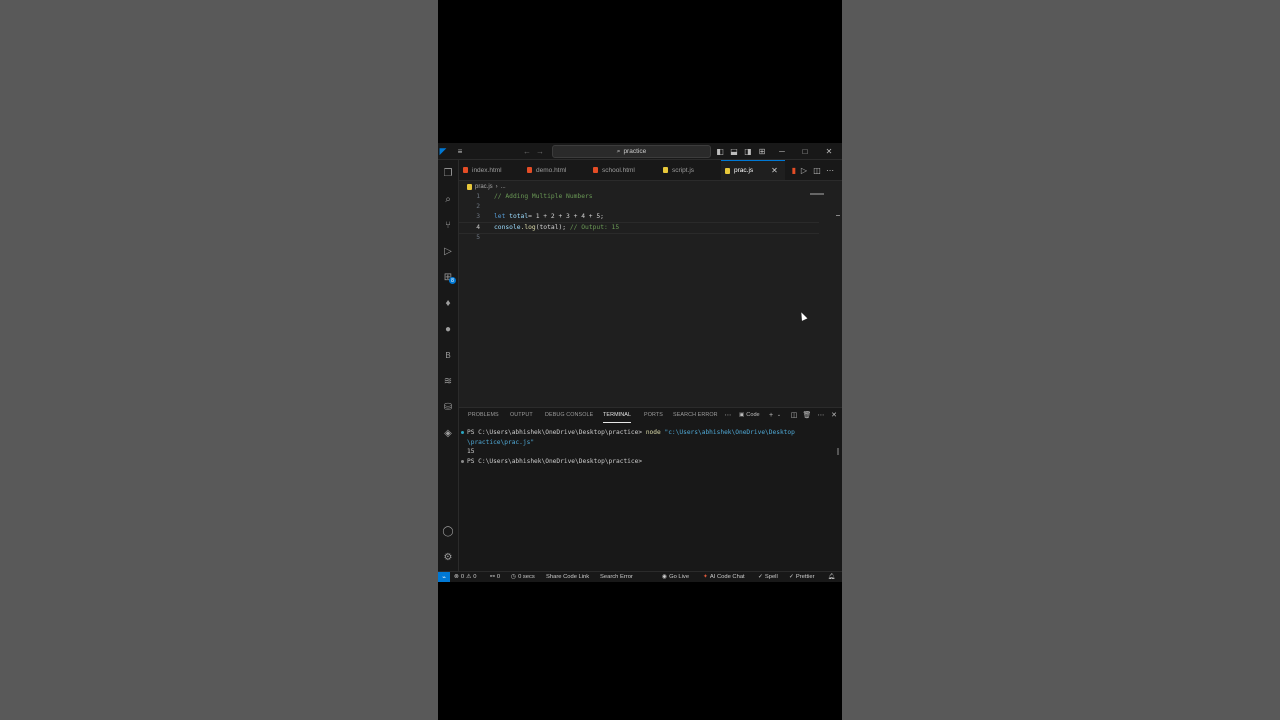  Describe the element at coordinates (471, 451) in the screenshot. I see `terminal-result: 15` at that location.